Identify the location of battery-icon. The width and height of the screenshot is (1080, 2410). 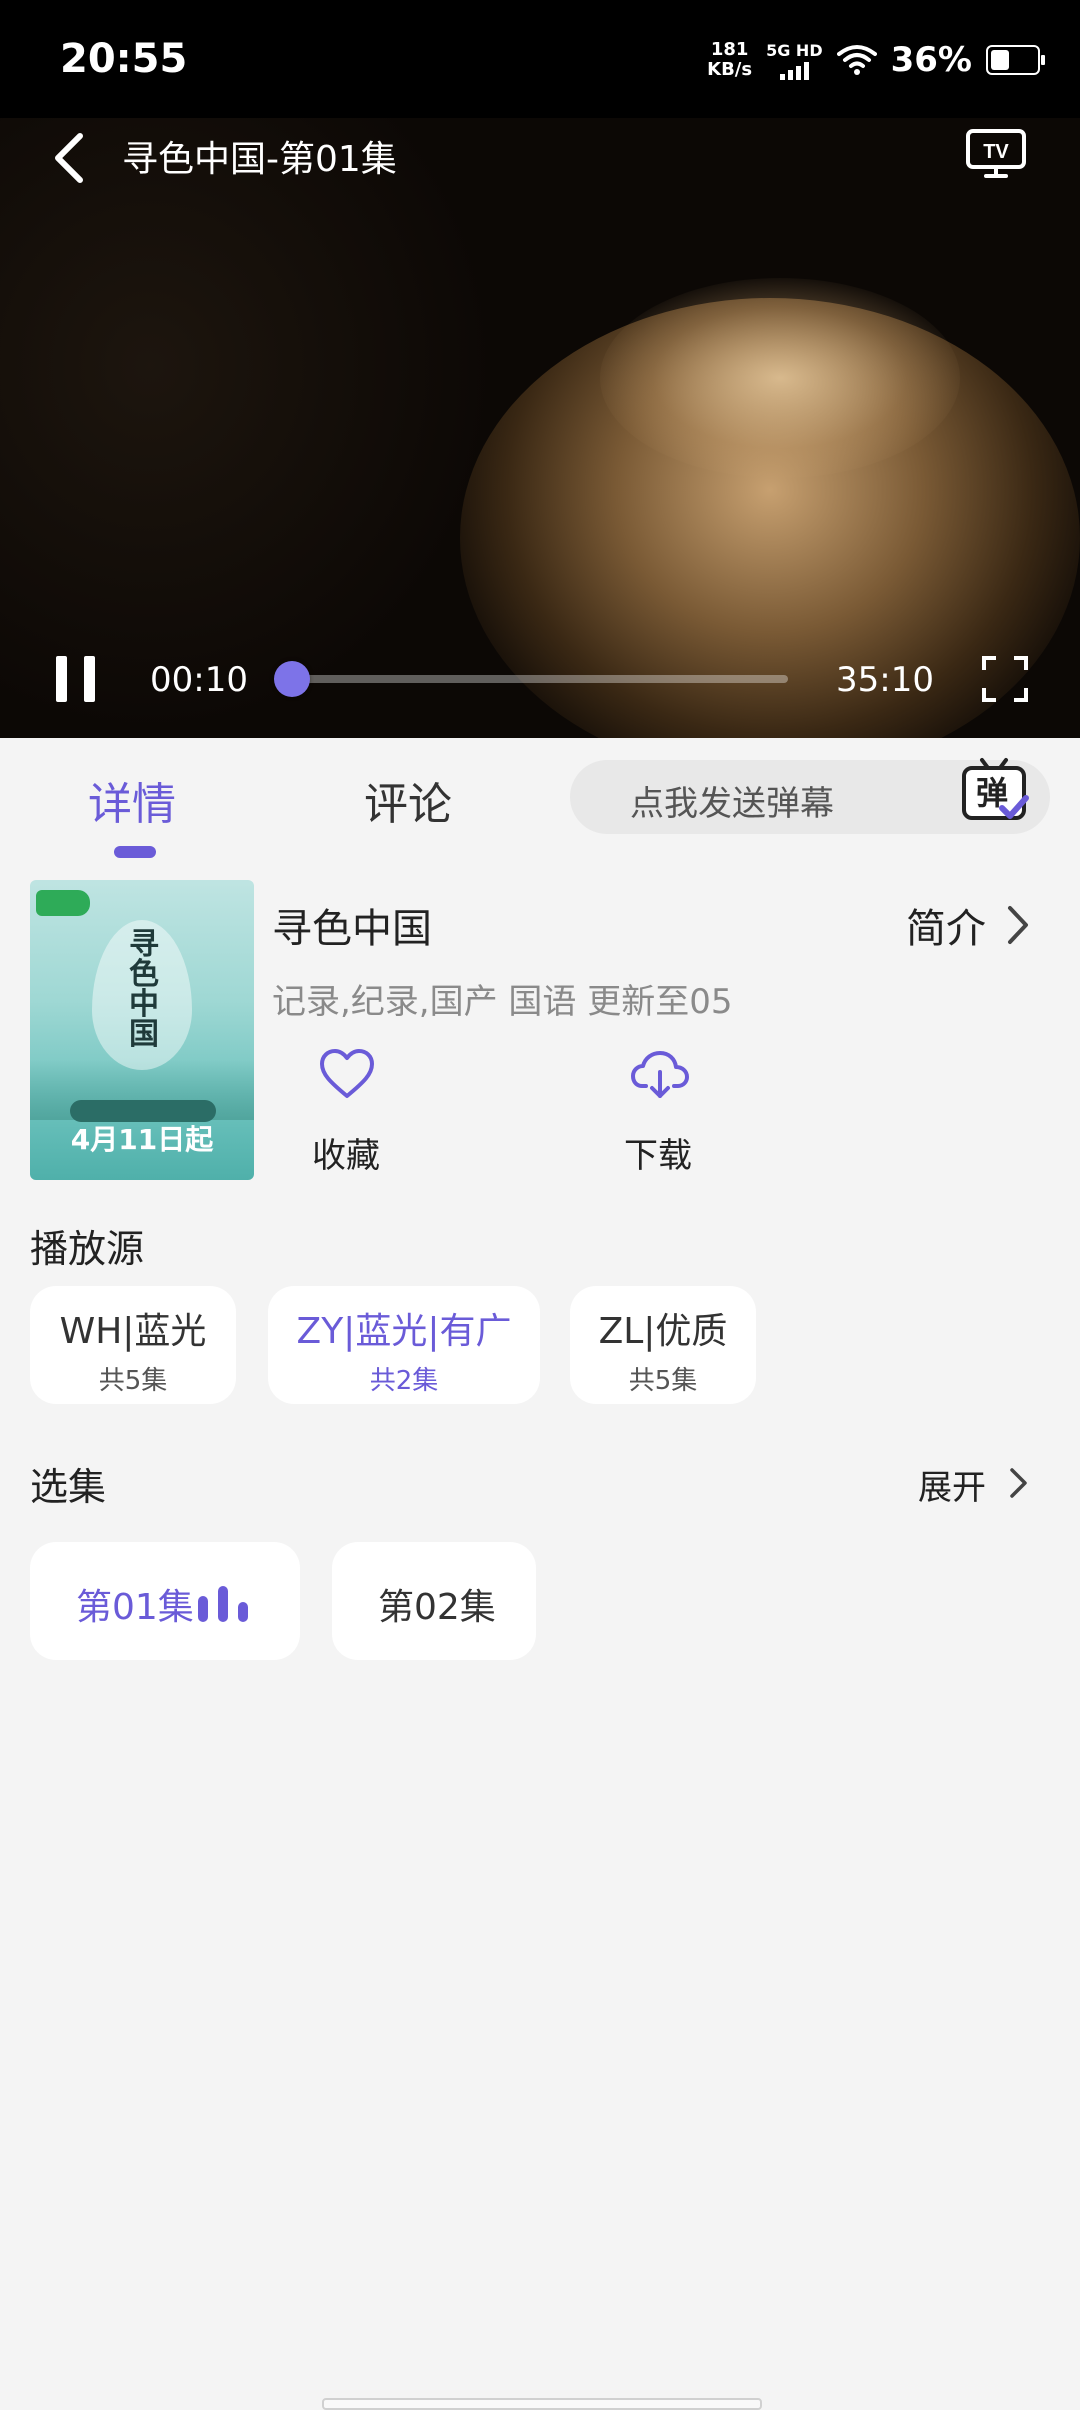
(1015, 60).